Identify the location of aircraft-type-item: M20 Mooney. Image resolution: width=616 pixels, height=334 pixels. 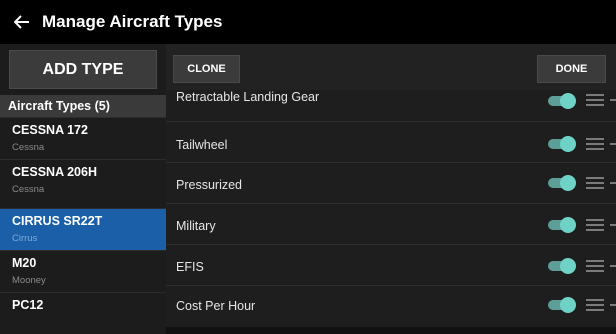
(83, 271).